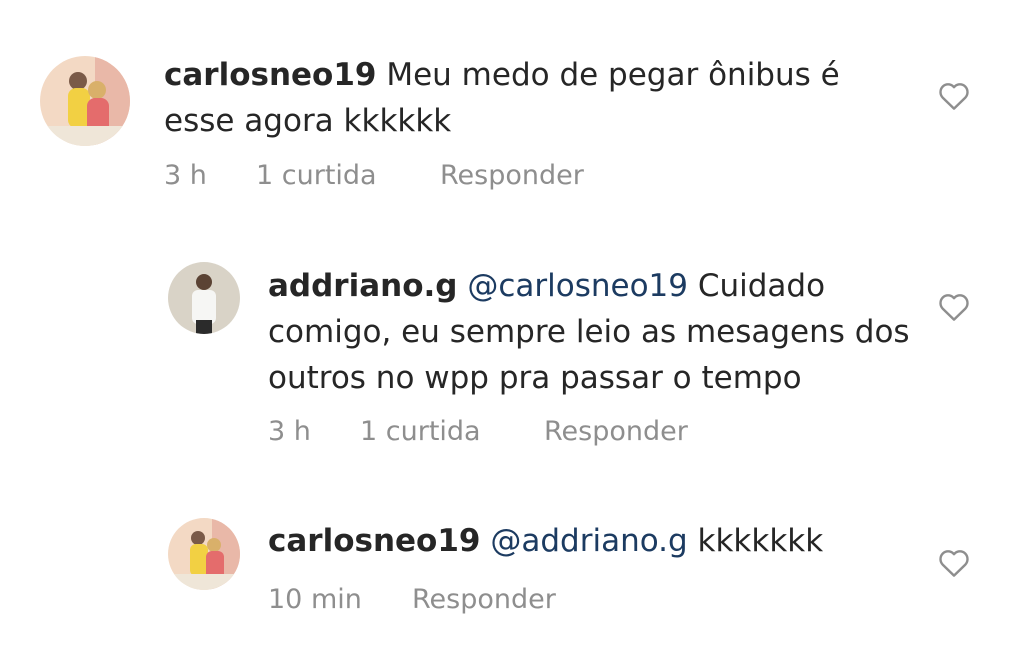  I want to click on mention-link: @carlosneo19, so click(577, 286).